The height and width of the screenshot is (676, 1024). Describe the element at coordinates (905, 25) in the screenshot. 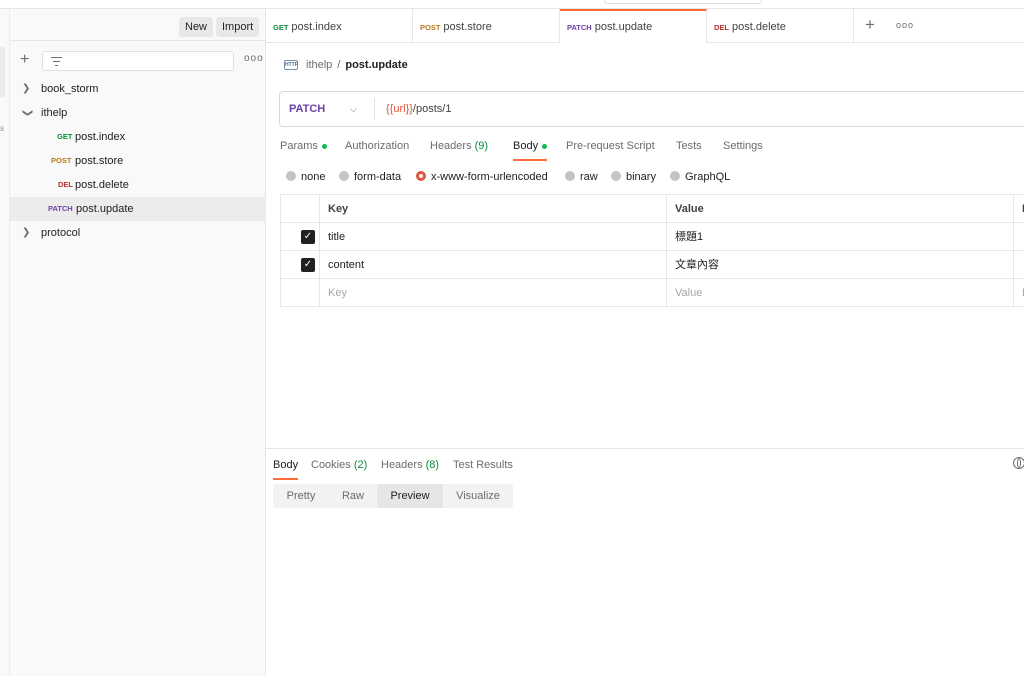

I see `tab-more-icon: ooo` at that location.